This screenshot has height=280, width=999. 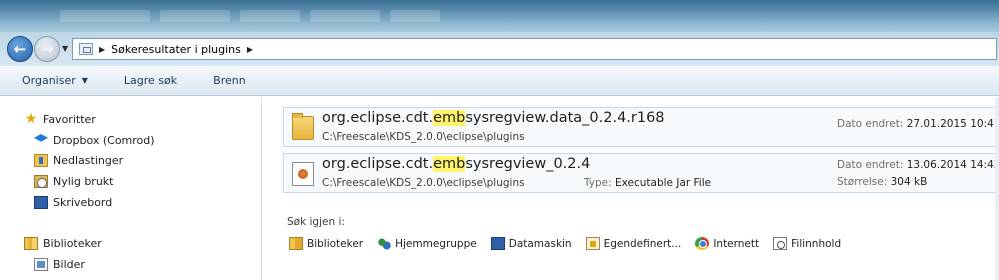 What do you see at coordinates (303, 174) in the screenshot?
I see `jar-file-icon` at bounding box center [303, 174].